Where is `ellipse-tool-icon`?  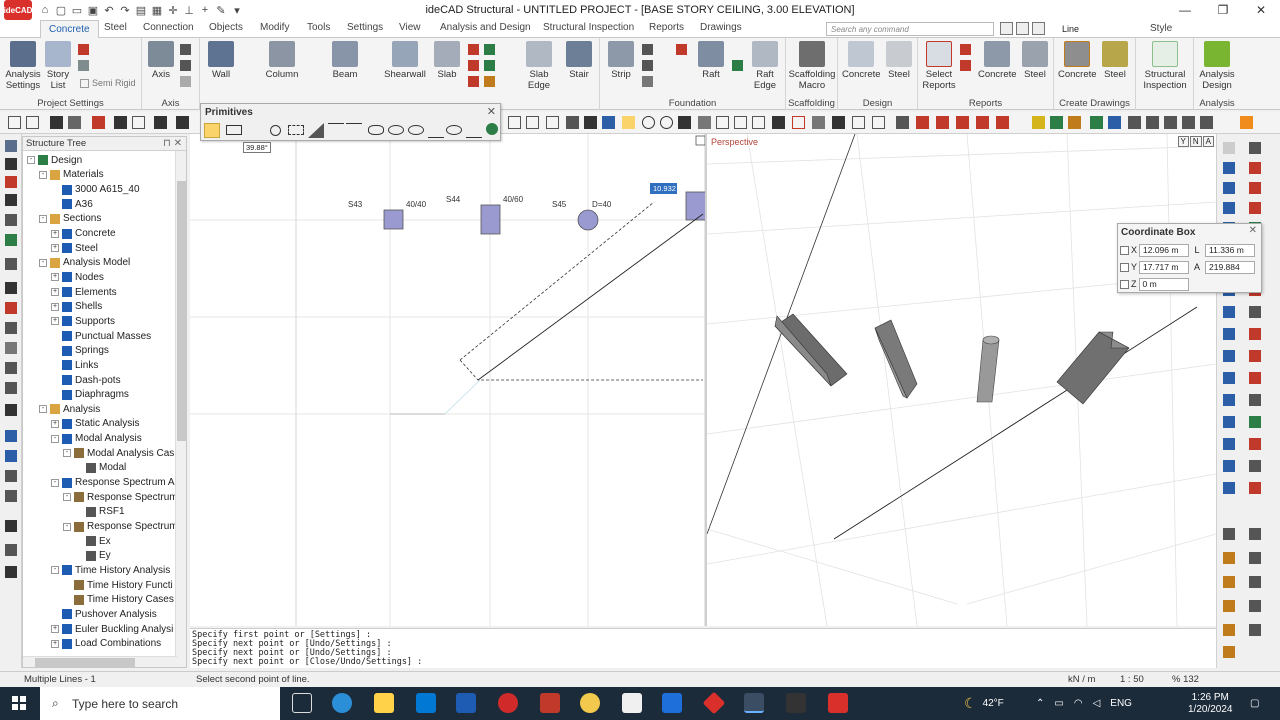 ellipse-tool-icon is located at coordinates (396, 130).